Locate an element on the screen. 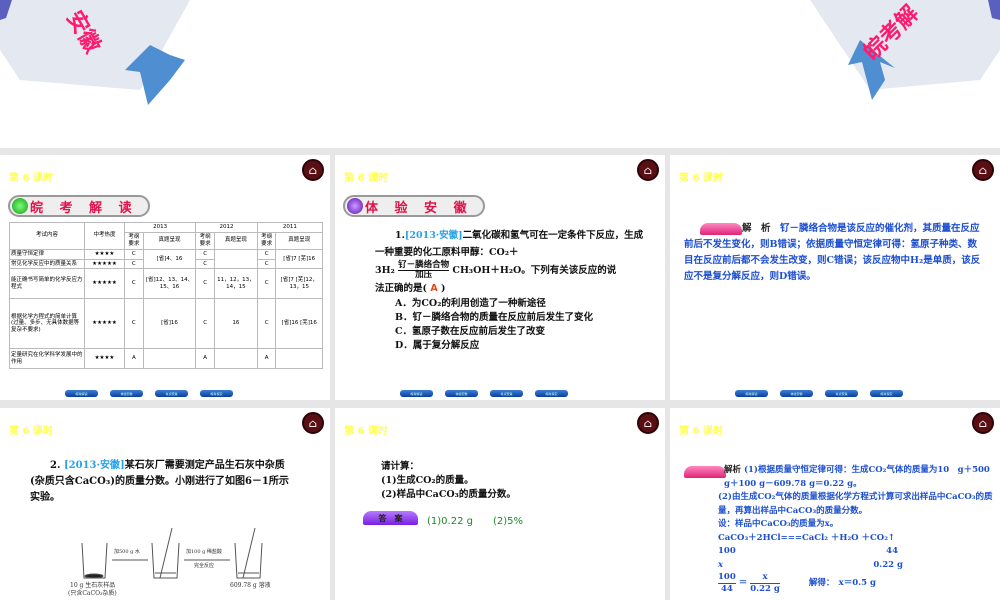  option: A．为CO₂的利用创造了一种新途径 is located at coordinates (470, 303).